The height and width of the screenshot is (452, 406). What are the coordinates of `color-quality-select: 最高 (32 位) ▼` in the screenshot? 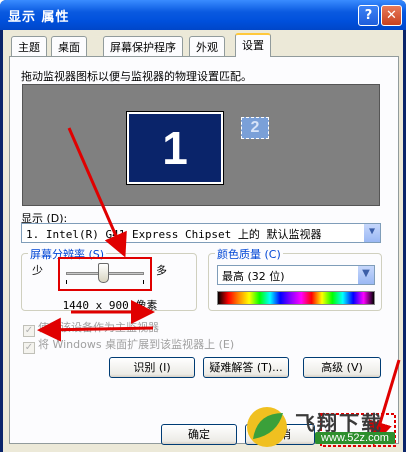 It's located at (296, 275).